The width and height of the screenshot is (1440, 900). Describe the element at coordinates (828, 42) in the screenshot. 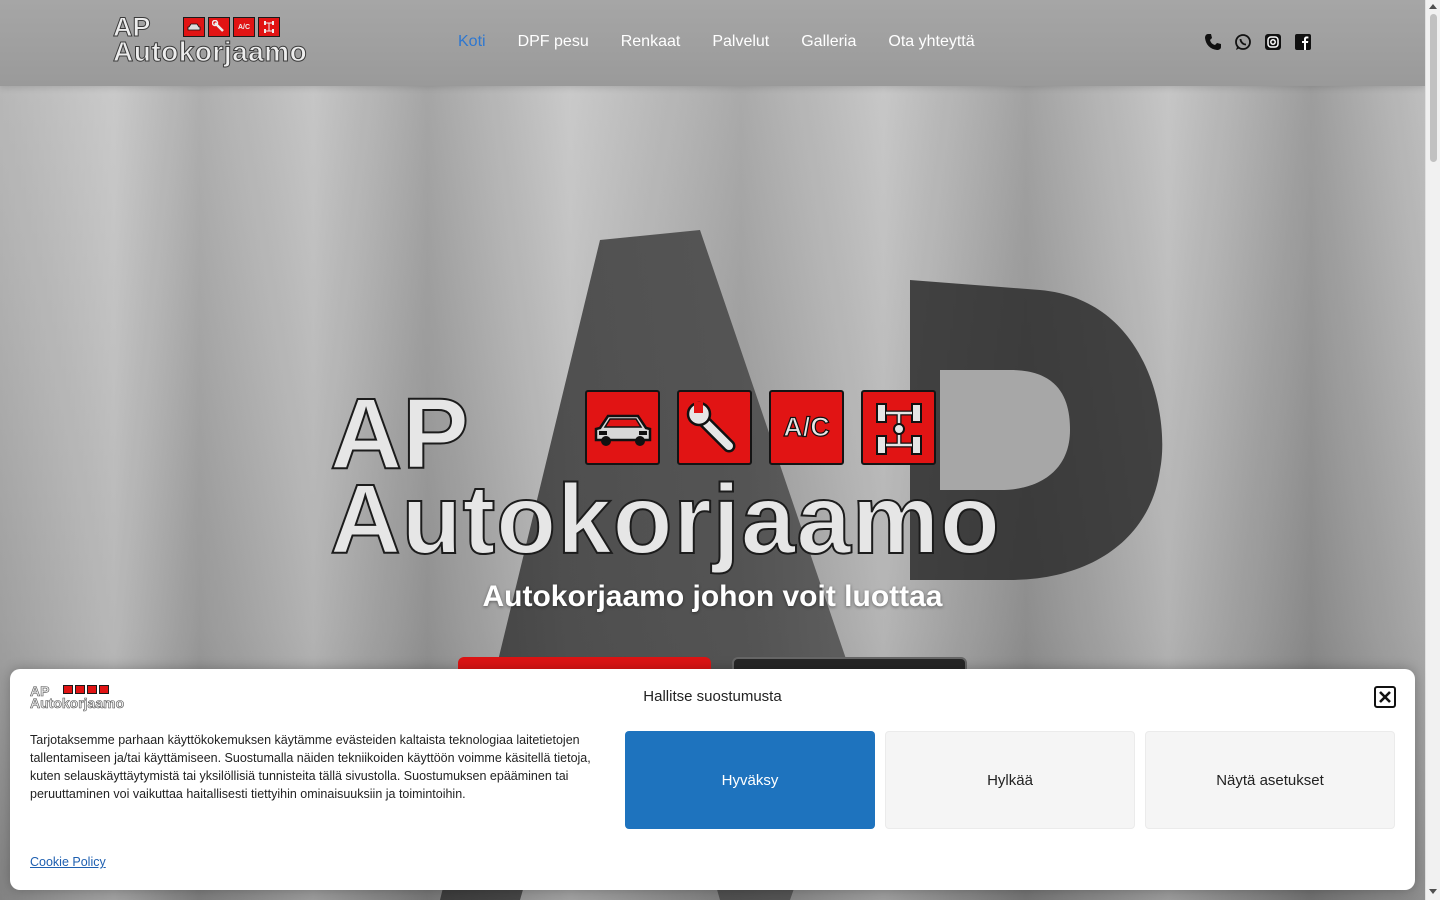

I see `nav-item-galleria: Galleria` at that location.